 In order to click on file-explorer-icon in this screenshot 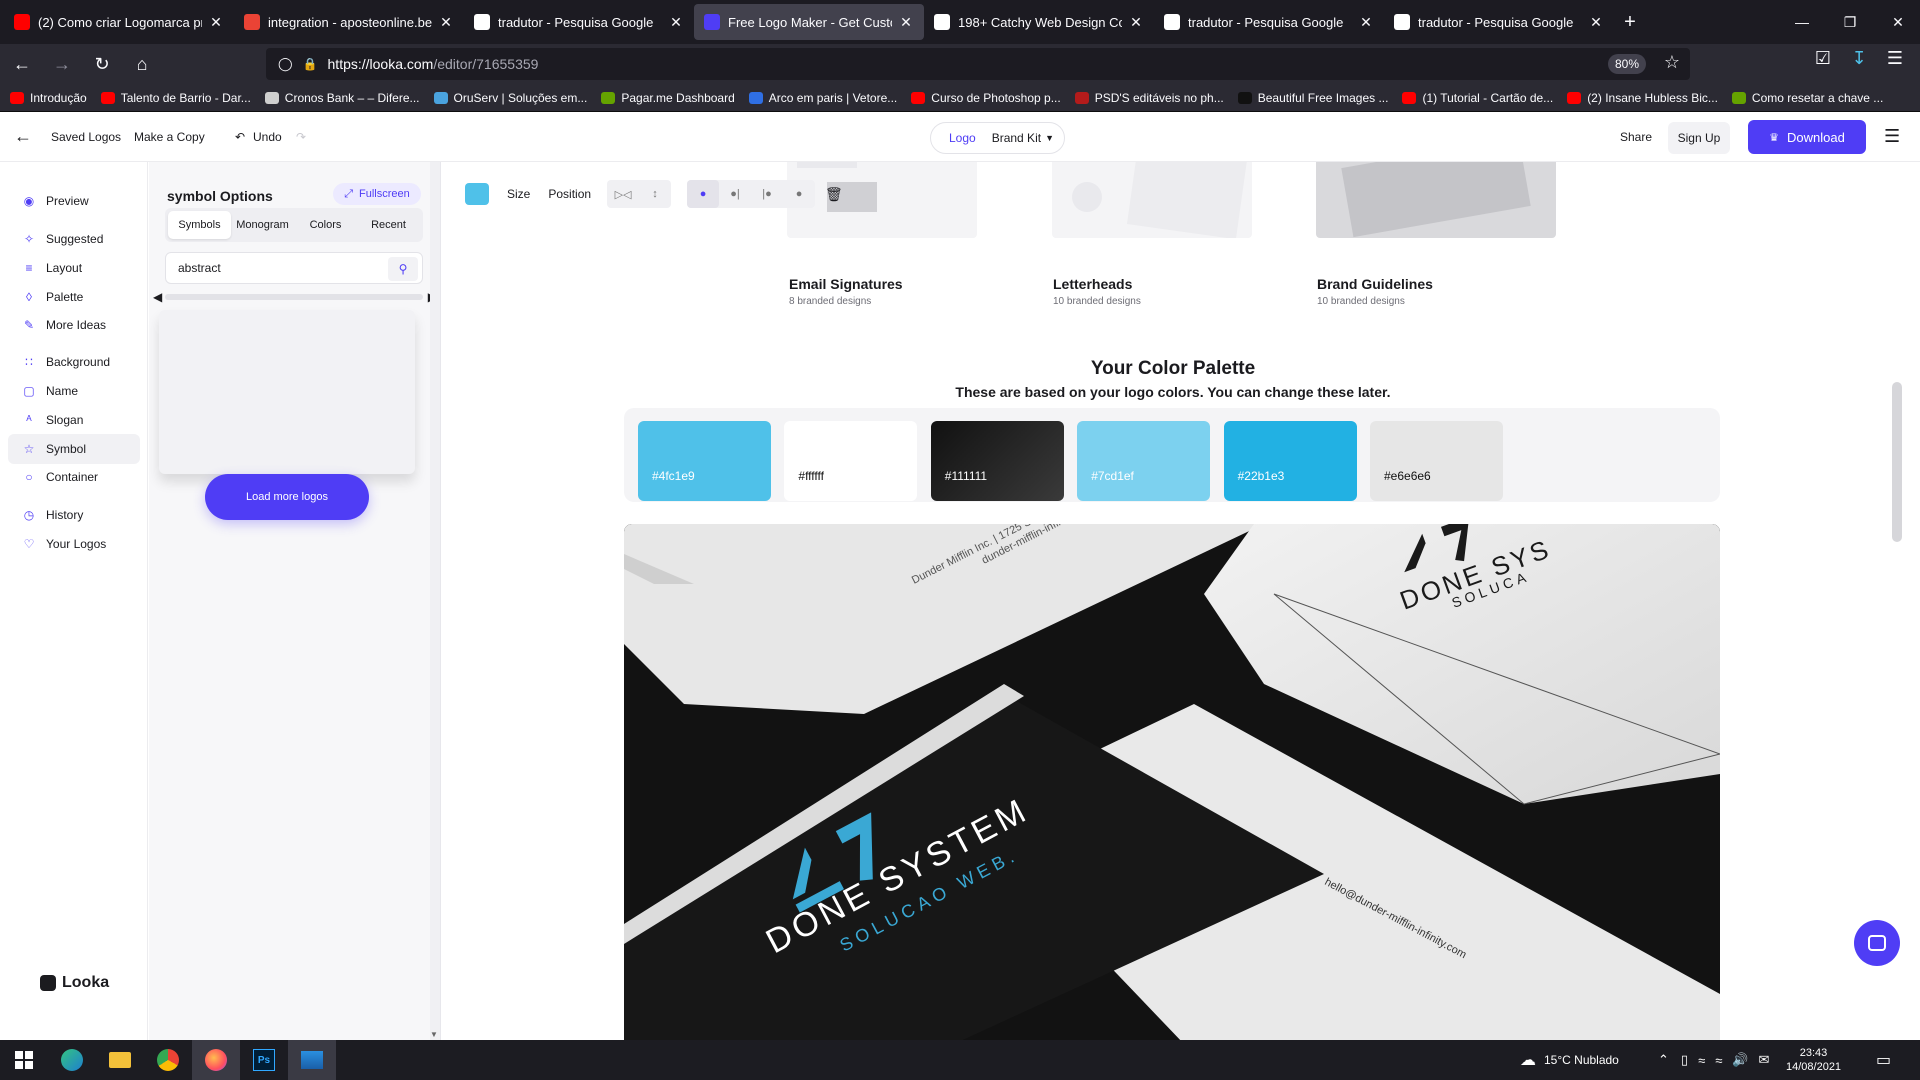, I will do `click(120, 1060)`.